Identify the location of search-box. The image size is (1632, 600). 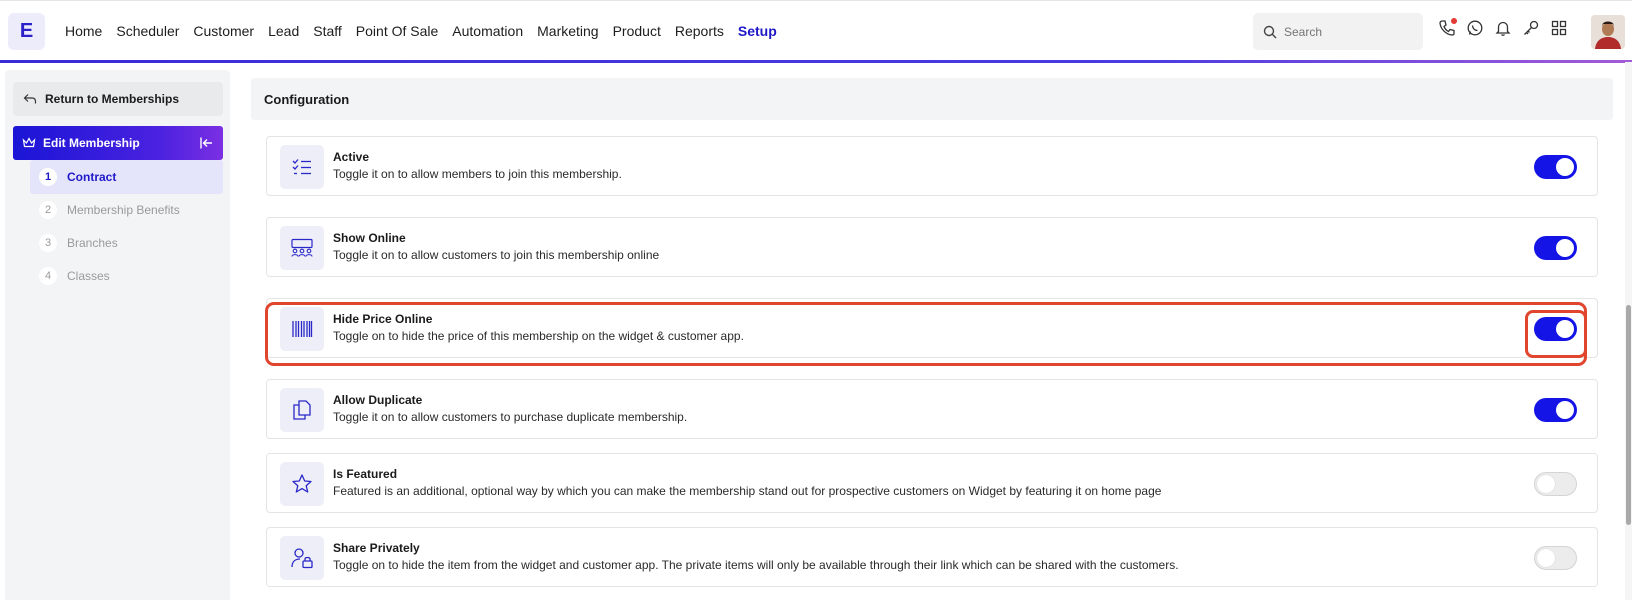
(1338, 31).